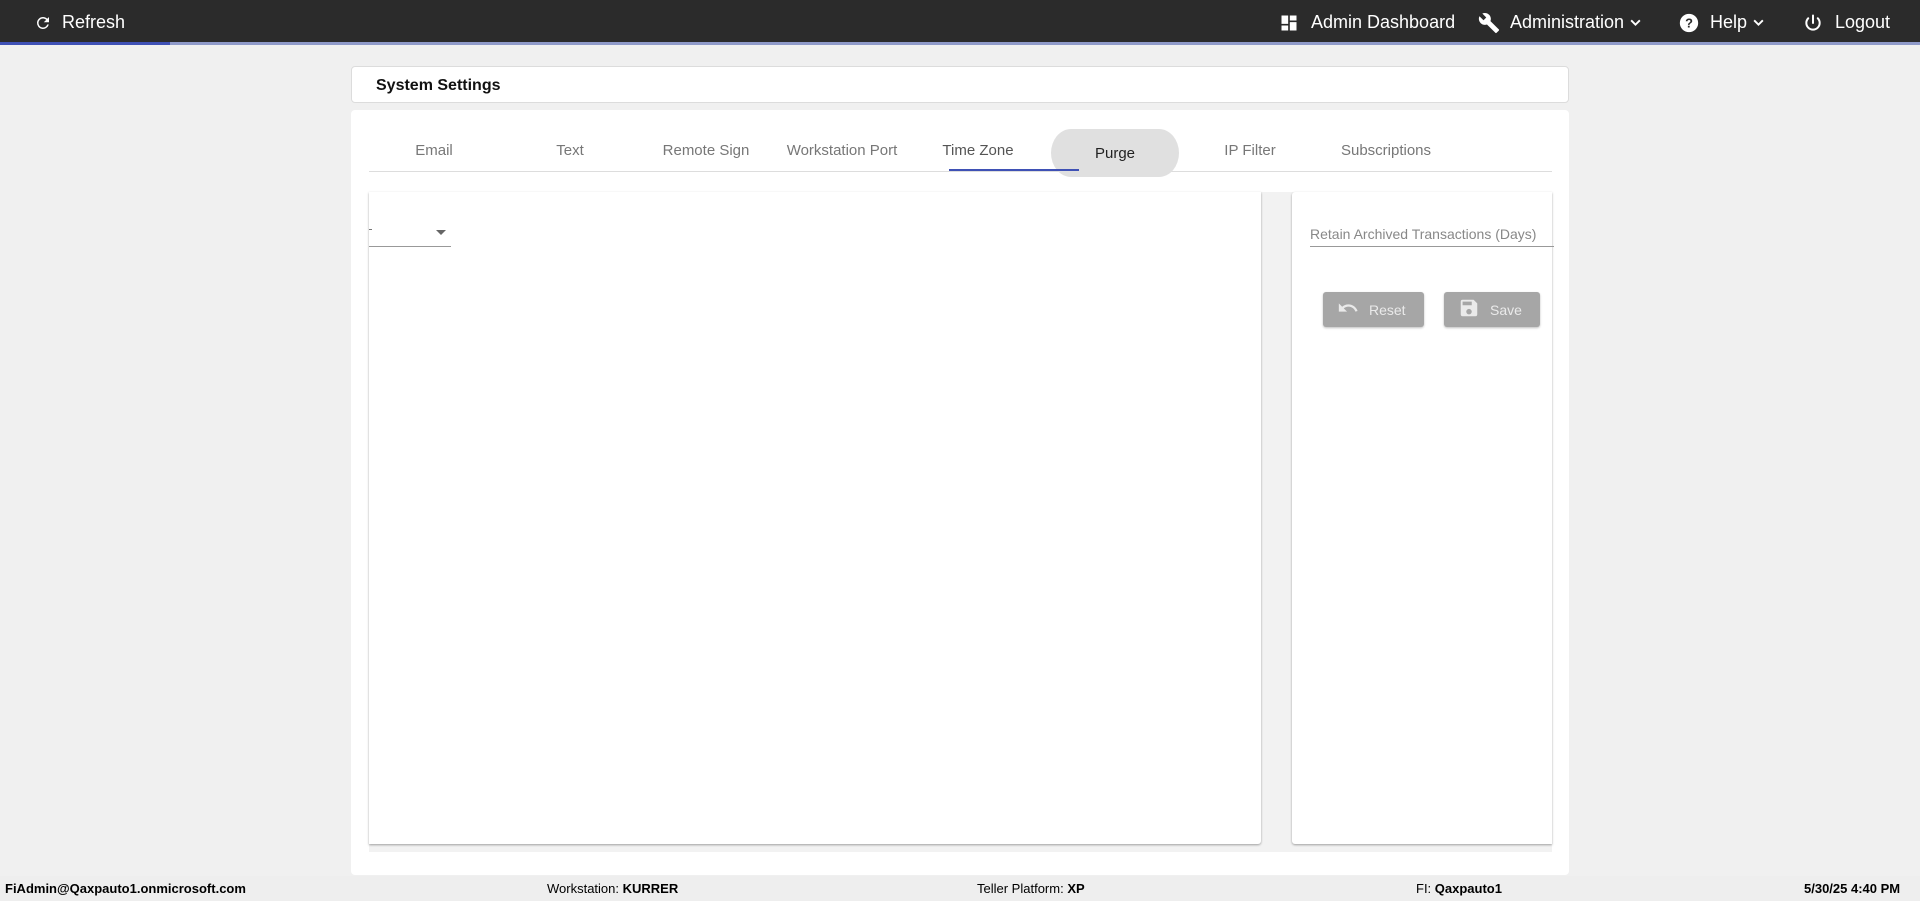 Image resolution: width=1920 pixels, height=901 pixels. Describe the element at coordinates (1459, 888) in the screenshot. I see `footer-fi: FI: Qaxpauto1` at that location.